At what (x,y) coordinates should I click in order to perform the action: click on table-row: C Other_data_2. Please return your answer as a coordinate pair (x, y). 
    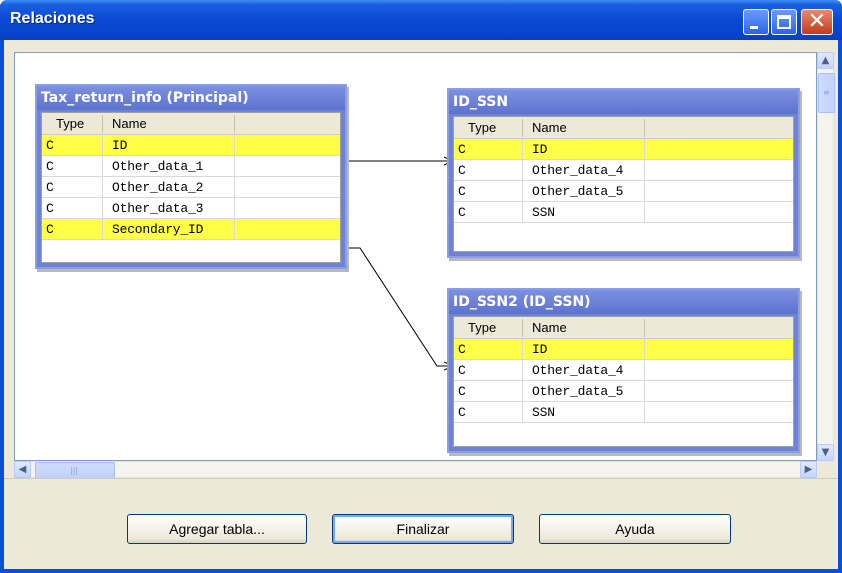
    Looking at the image, I should click on (191, 187).